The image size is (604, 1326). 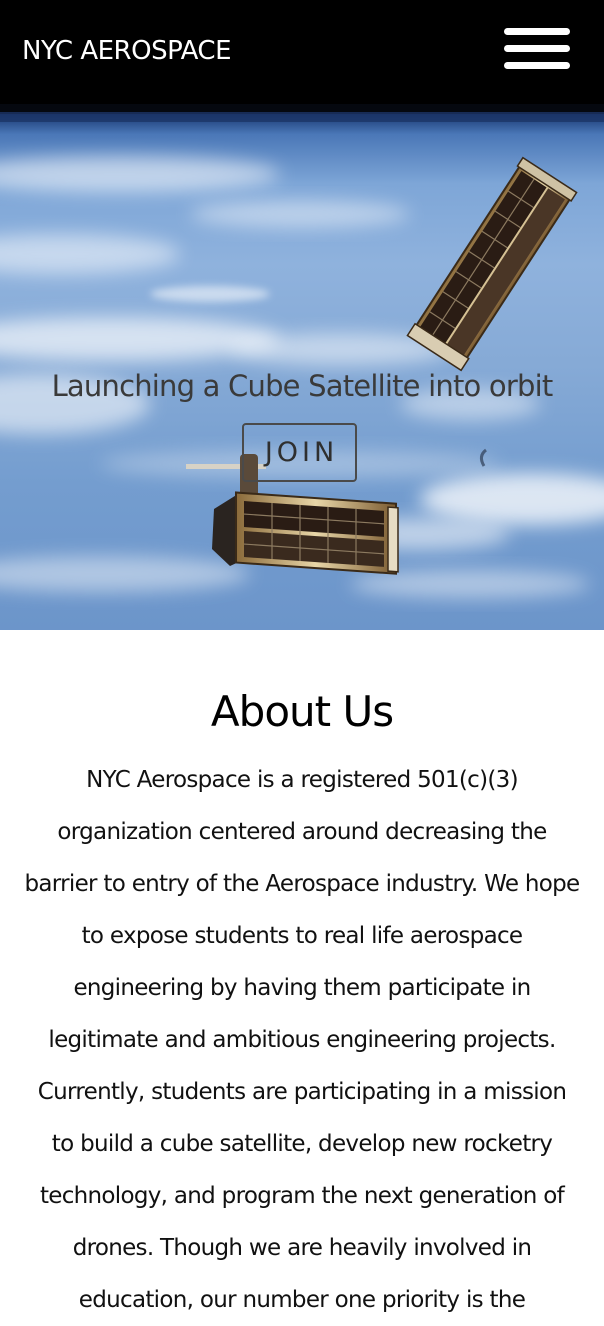 I want to click on site-brand-link: NYC AEROSPACE, so click(x=127, y=51).